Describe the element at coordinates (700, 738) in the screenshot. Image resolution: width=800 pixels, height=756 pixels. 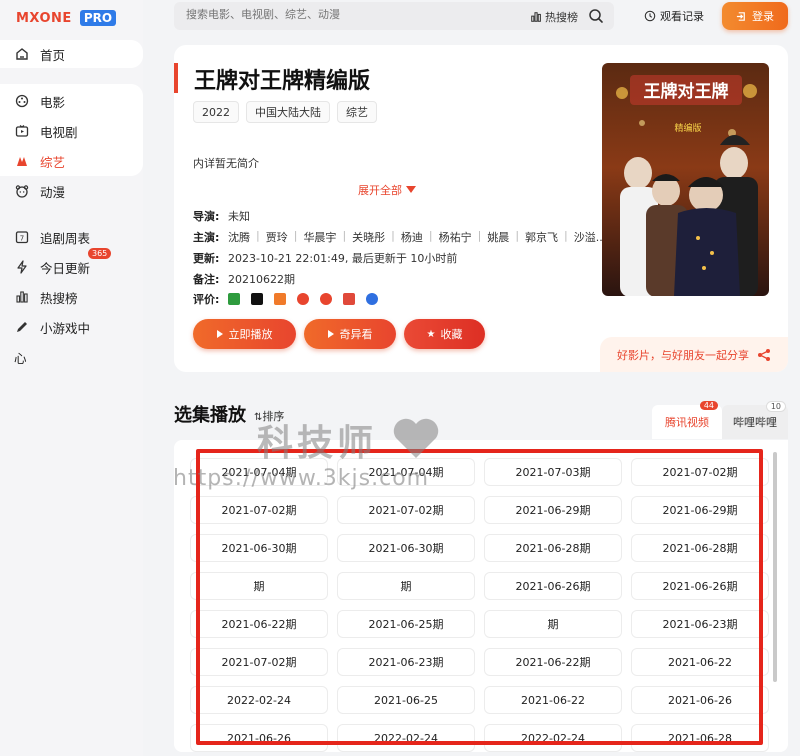
I see `episode-item: 2021-06-28` at that location.